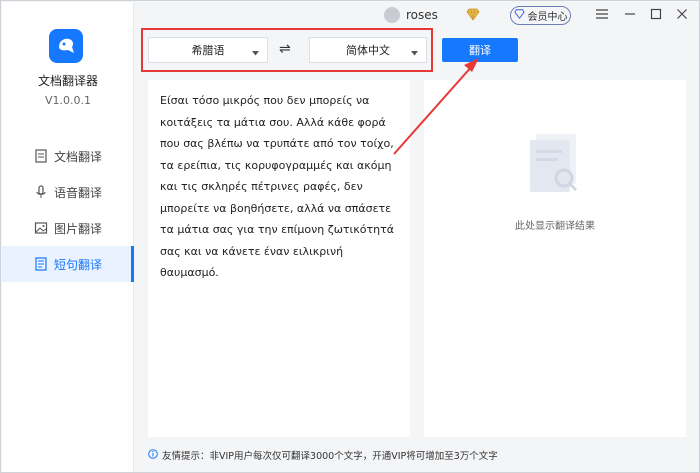 This screenshot has height=473, width=700. I want to click on source-language-select: 希腊语, so click(208, 50).